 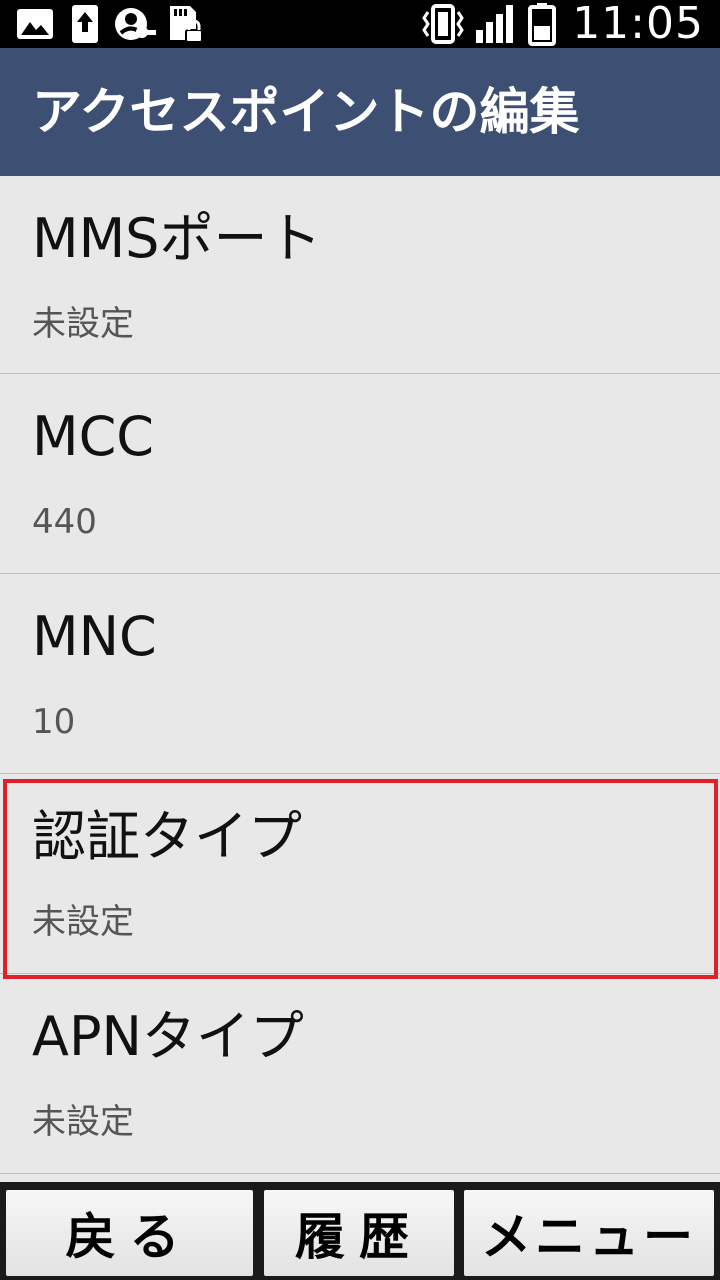 I want to click on page-title: アクセスポイントの編集, so click(x=306, y=112).